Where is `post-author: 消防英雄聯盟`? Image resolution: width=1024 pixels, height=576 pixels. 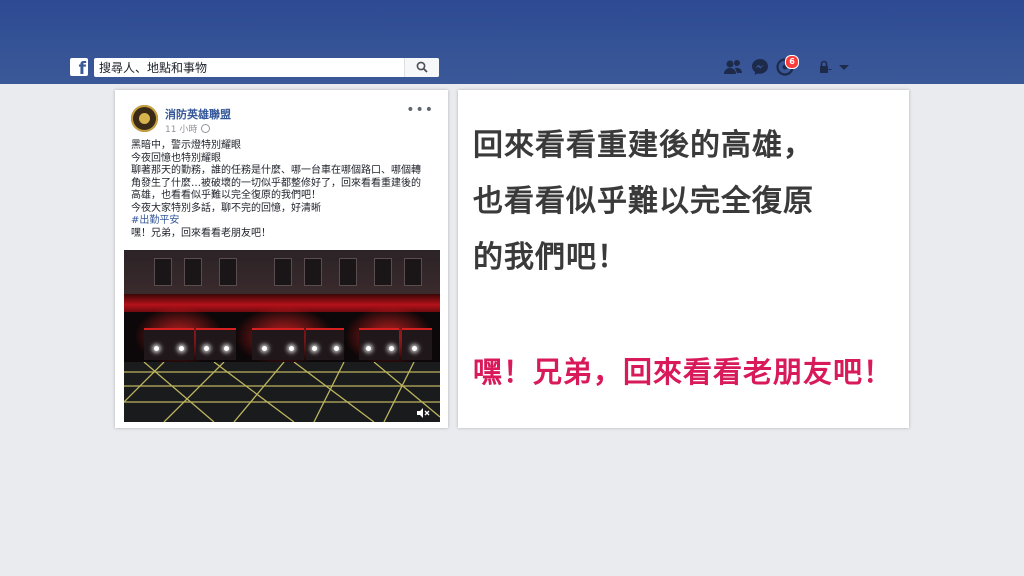 post-author: 消防英雄聯盟 is located at coordinates (198, 114).